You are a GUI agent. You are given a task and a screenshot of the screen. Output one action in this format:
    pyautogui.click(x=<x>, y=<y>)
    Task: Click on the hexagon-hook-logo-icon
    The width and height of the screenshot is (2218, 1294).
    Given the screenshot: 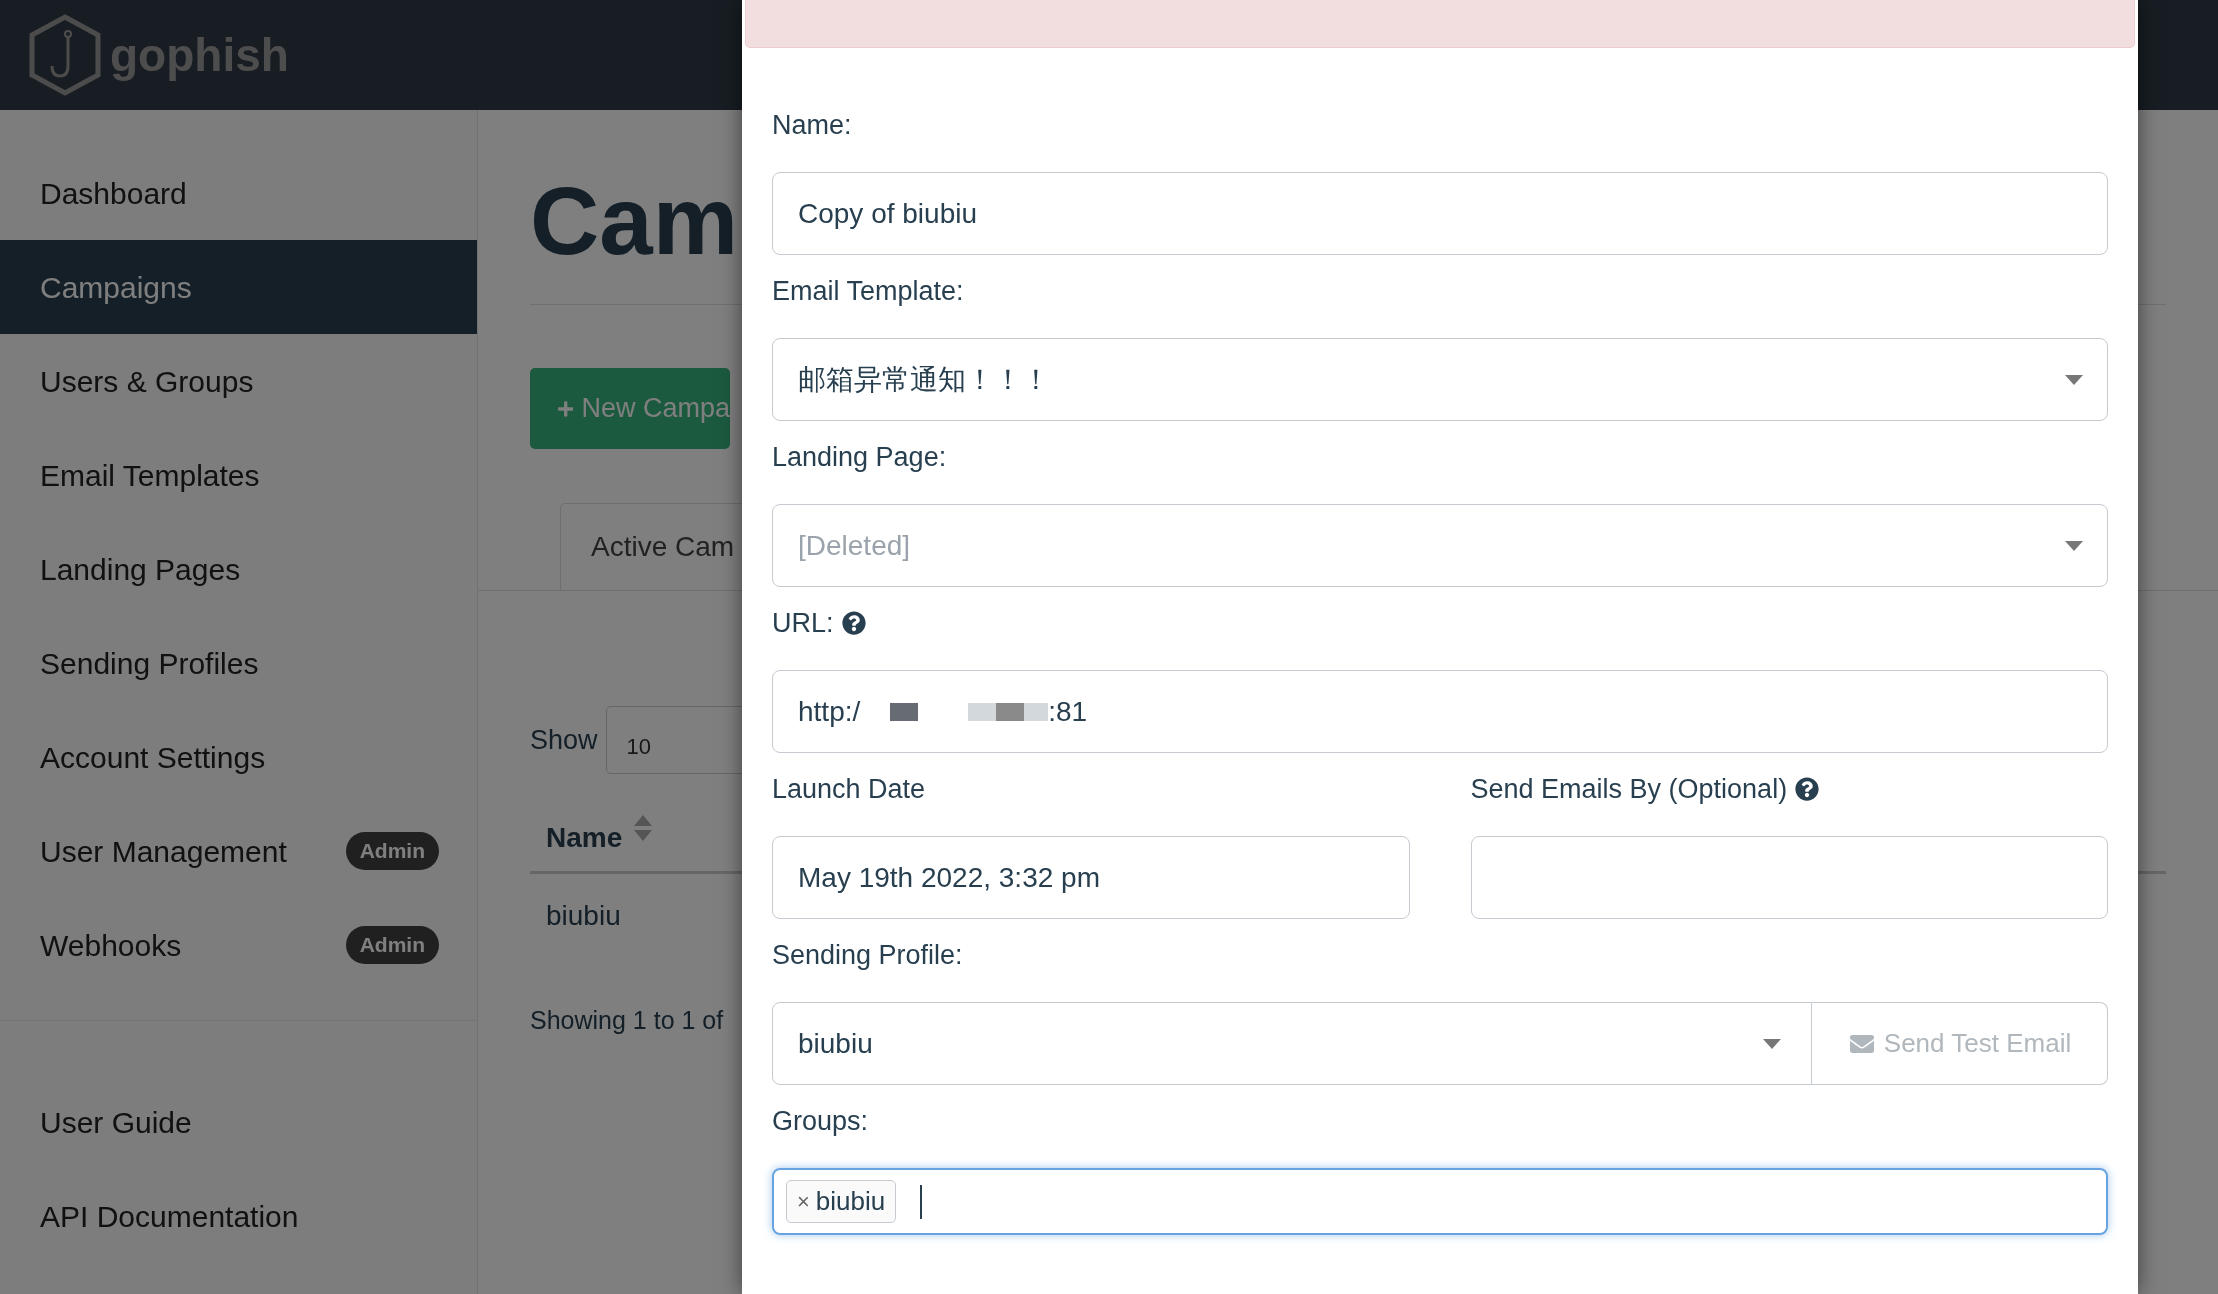 What is the action you would take?
    pyautogui.click(x=65, y=55)
    